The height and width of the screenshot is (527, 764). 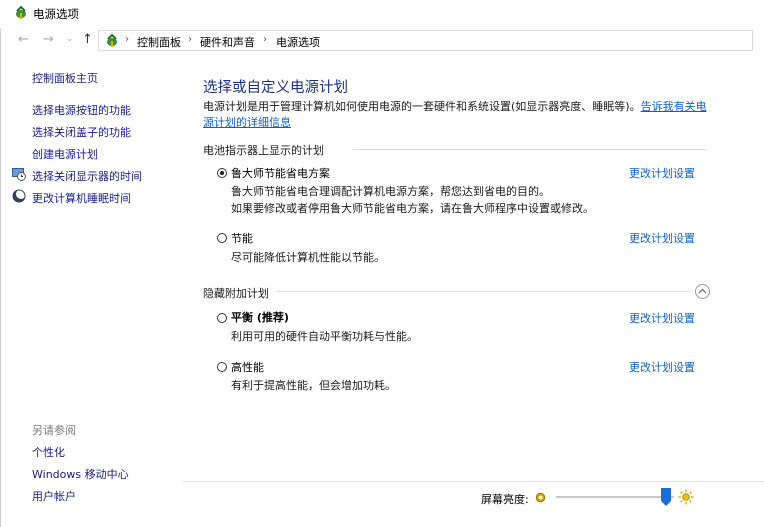 What do you see at coordinates (665, 497) in the screenshot?
I see `brightness-slider-thumb` at bounding box center [665, 497].